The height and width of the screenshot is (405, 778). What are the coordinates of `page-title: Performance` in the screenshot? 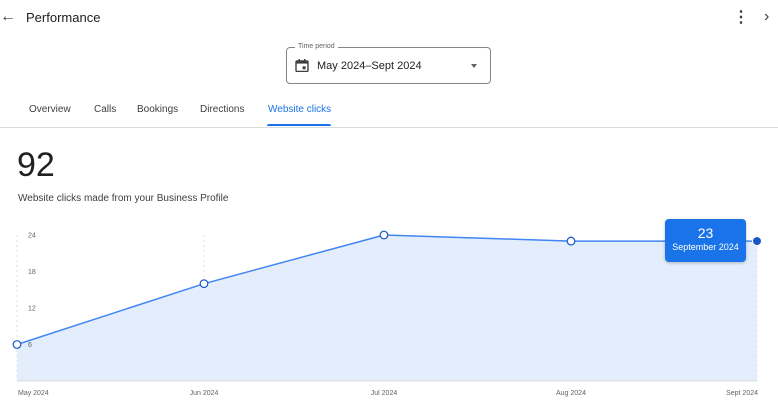 It's located at (63, 17).